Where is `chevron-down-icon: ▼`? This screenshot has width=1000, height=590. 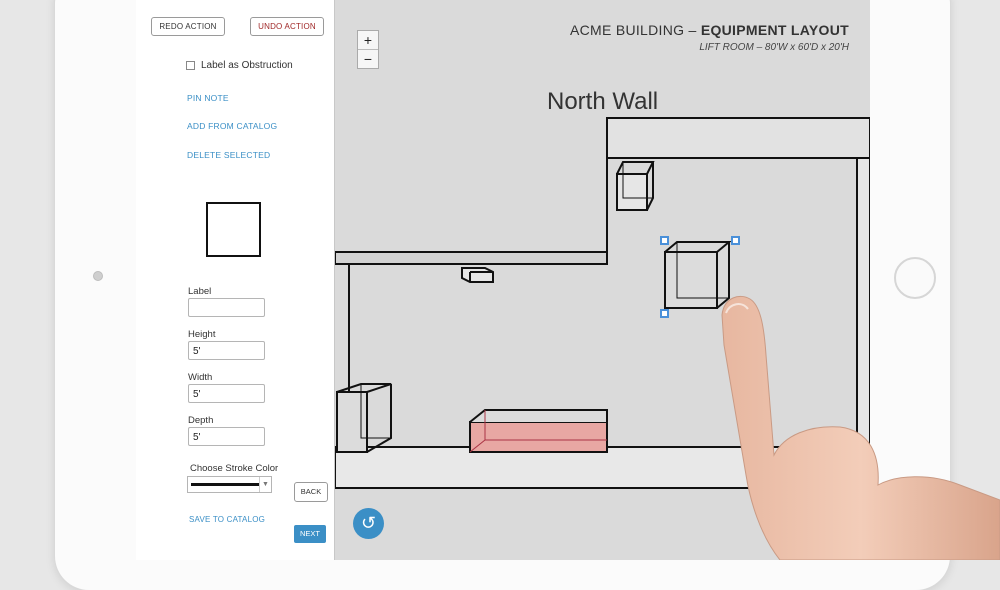 chevron-down-icon: ▼ is located at coordinates (265, 484).